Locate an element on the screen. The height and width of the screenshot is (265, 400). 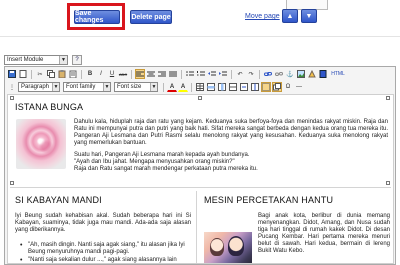
table-row-icon is located at coordinates (211, 87).